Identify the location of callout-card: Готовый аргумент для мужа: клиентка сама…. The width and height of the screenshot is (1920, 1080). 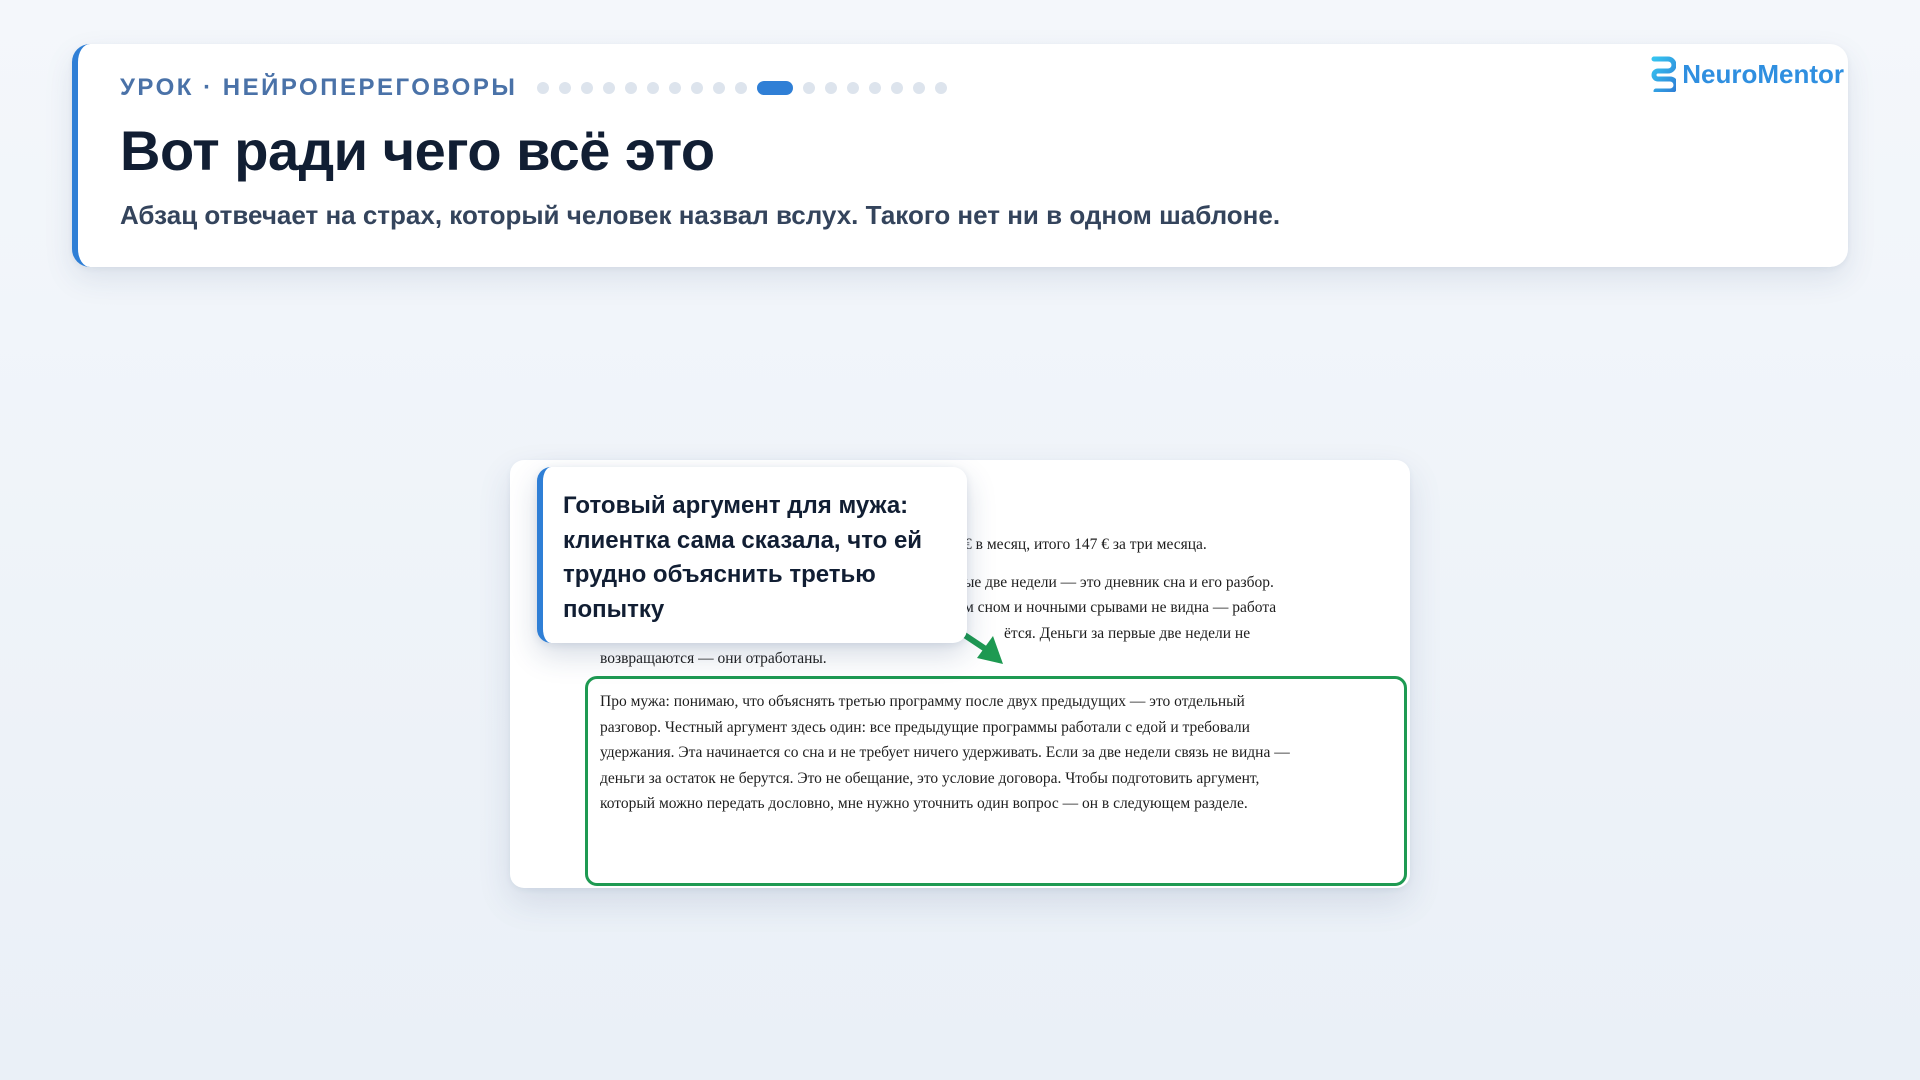
(752, 555).